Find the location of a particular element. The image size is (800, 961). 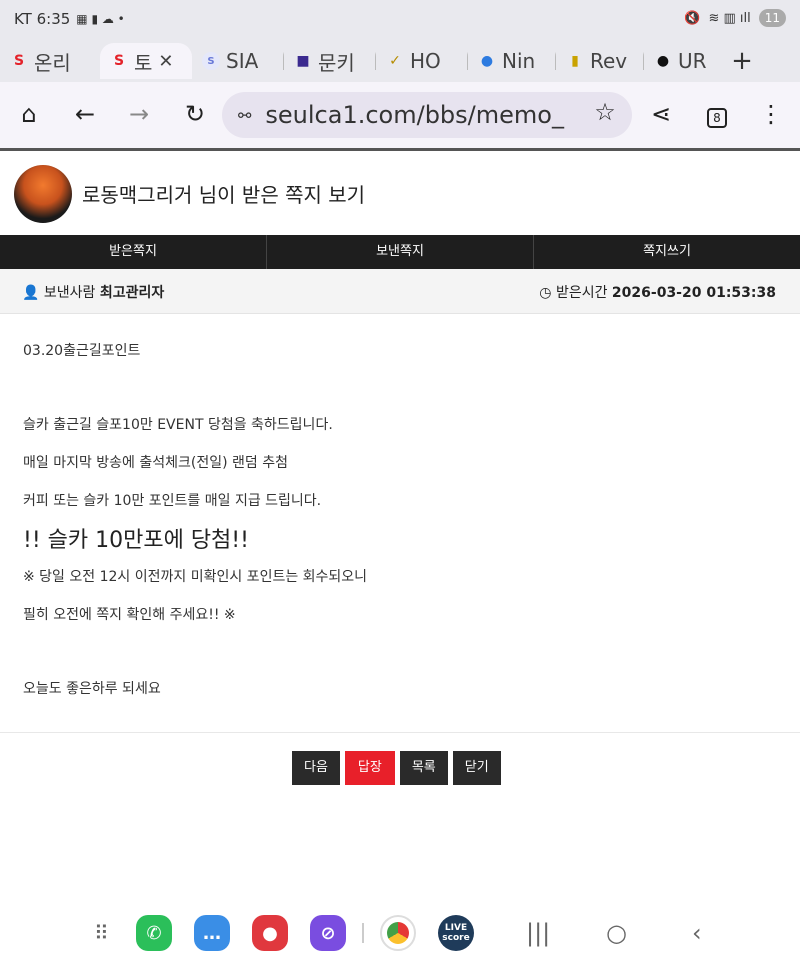

received-time: ◷ 받은시간 2026-03-20 01:53:38 is located at coordinates (657, 292).